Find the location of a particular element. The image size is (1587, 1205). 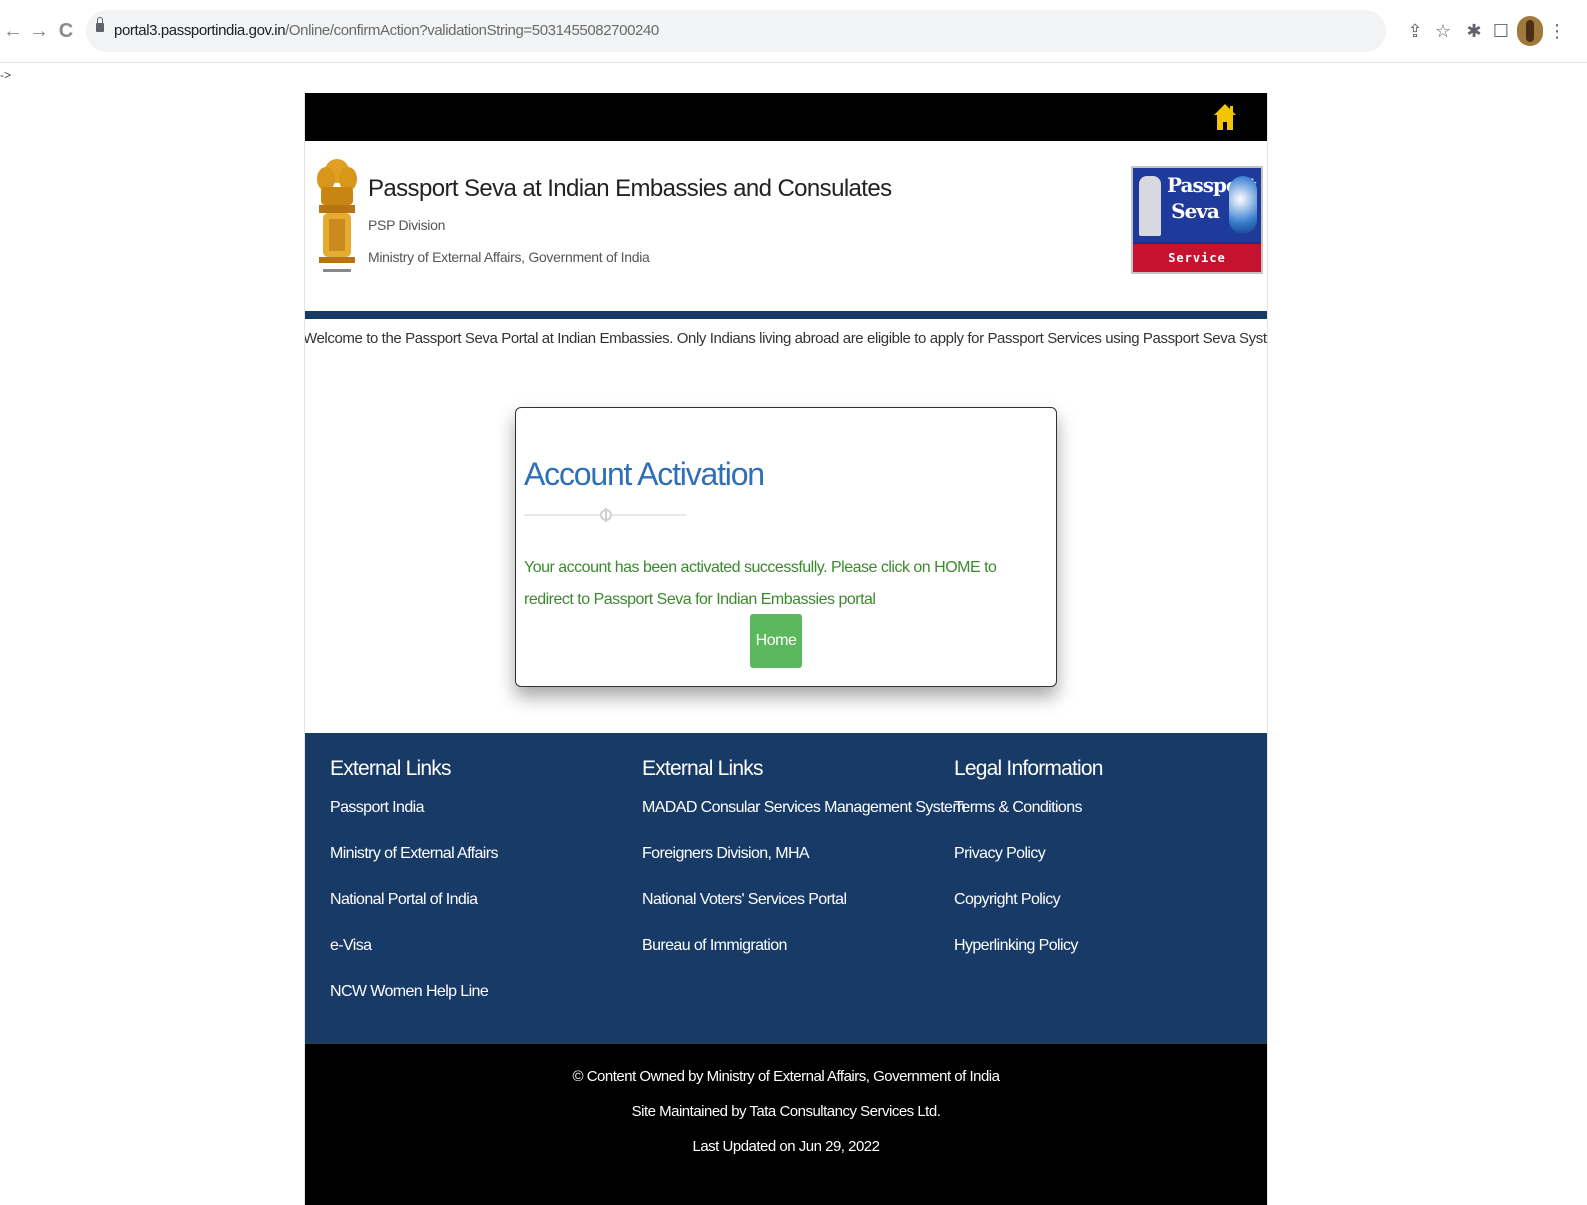

footer-link-evisa: e-Visa is located at coordinates (414, 960).